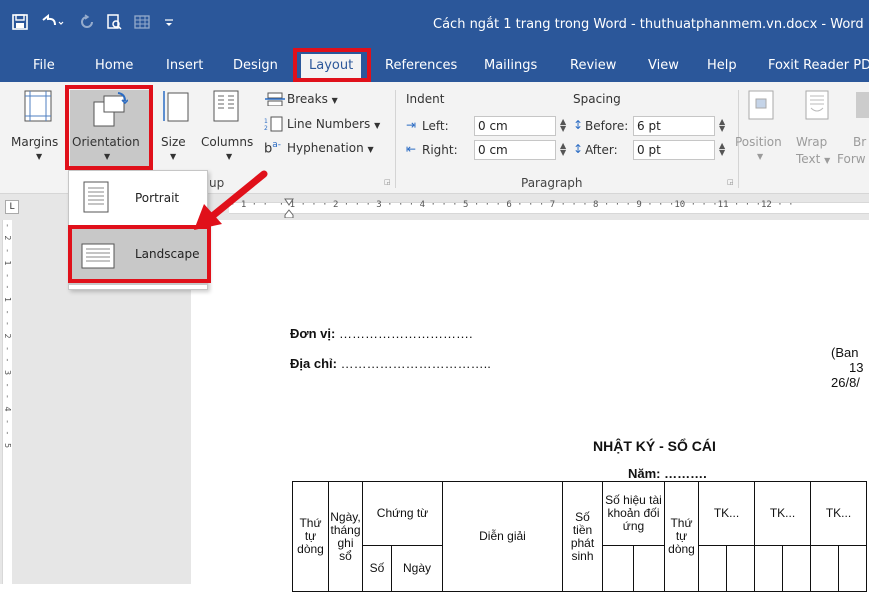 The height and width of the screenshot is (592, 869). Describe the element at coordinates (395, 139) in the screenshot. I see `group-divider` at that location.